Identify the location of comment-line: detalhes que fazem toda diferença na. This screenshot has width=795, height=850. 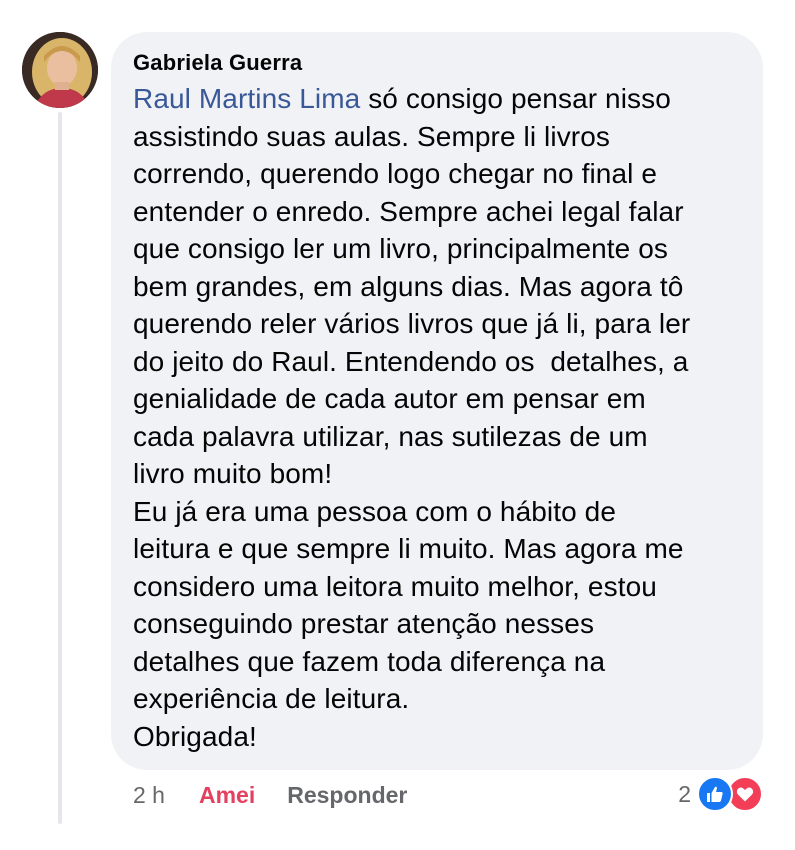
(369, 661).